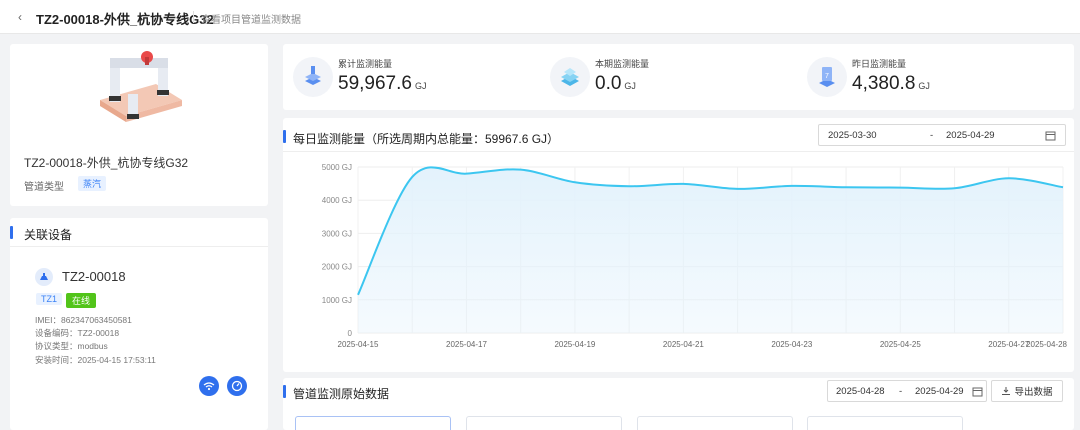 This screenshot has height=430, width=1080. Describe the element at coordinates (358, 344) in the screenshot. I see `x-tick-label: 2025-04-15` at that location.